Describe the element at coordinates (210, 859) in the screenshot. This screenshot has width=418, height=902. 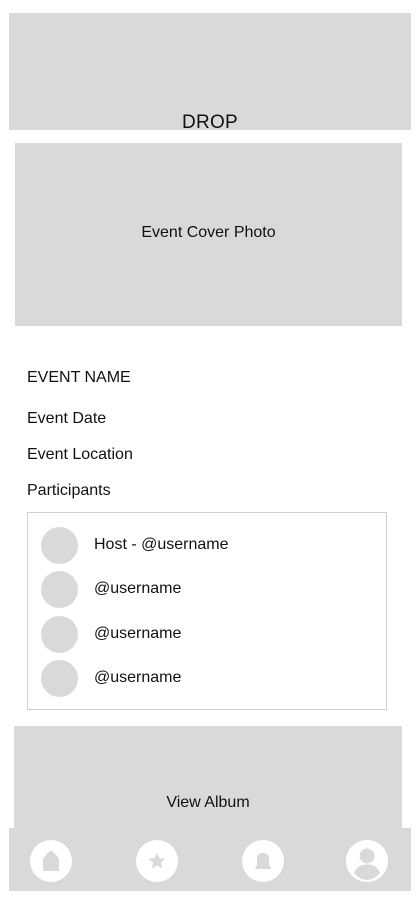
I see `bottom-nav-bar` at that location.